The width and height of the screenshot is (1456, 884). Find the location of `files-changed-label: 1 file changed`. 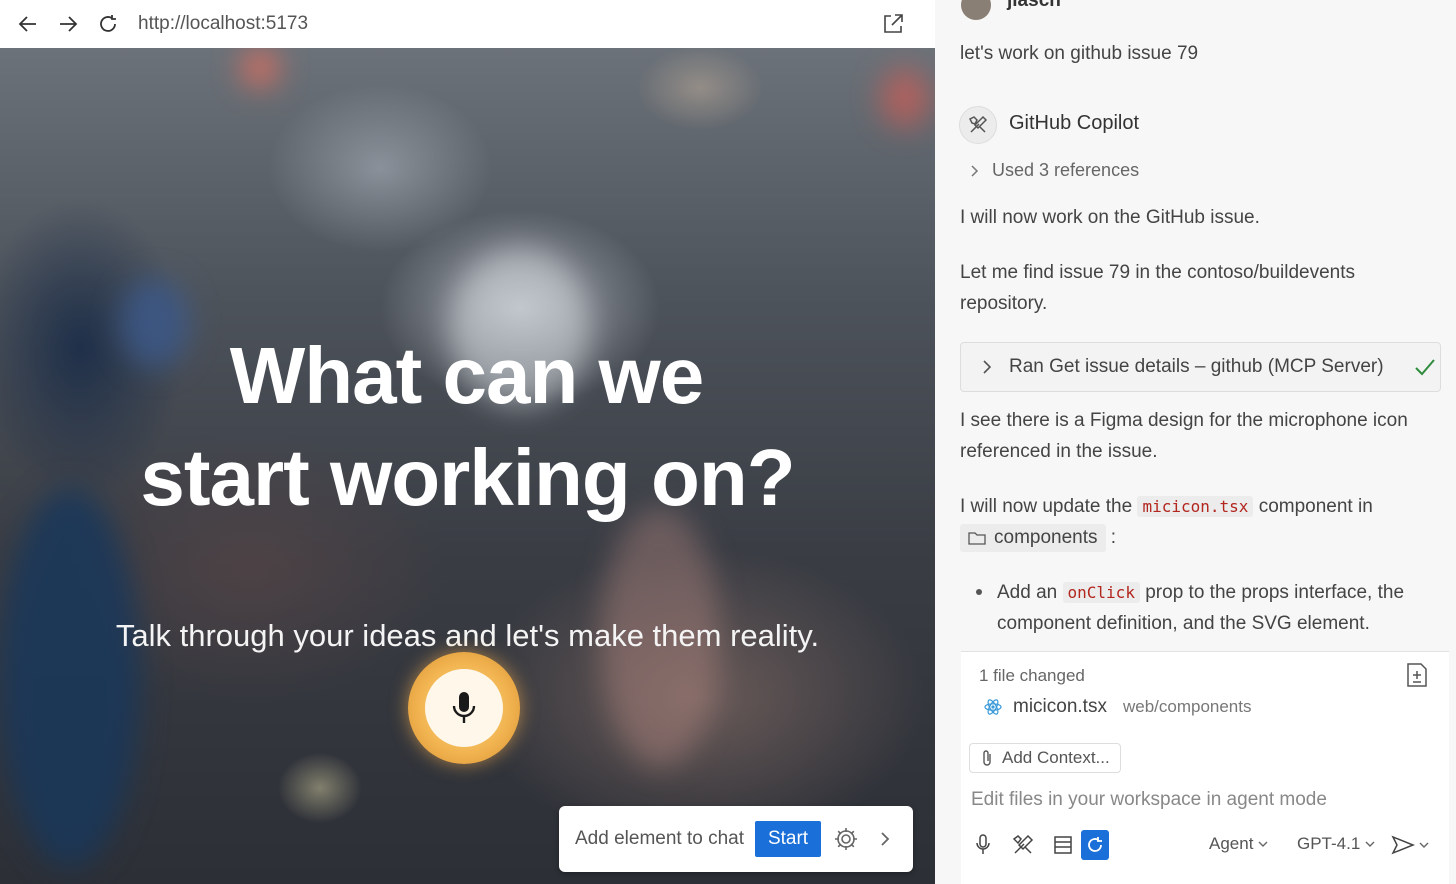

files-changed-label: 1 file changed is located at coordinates (1032, 675).